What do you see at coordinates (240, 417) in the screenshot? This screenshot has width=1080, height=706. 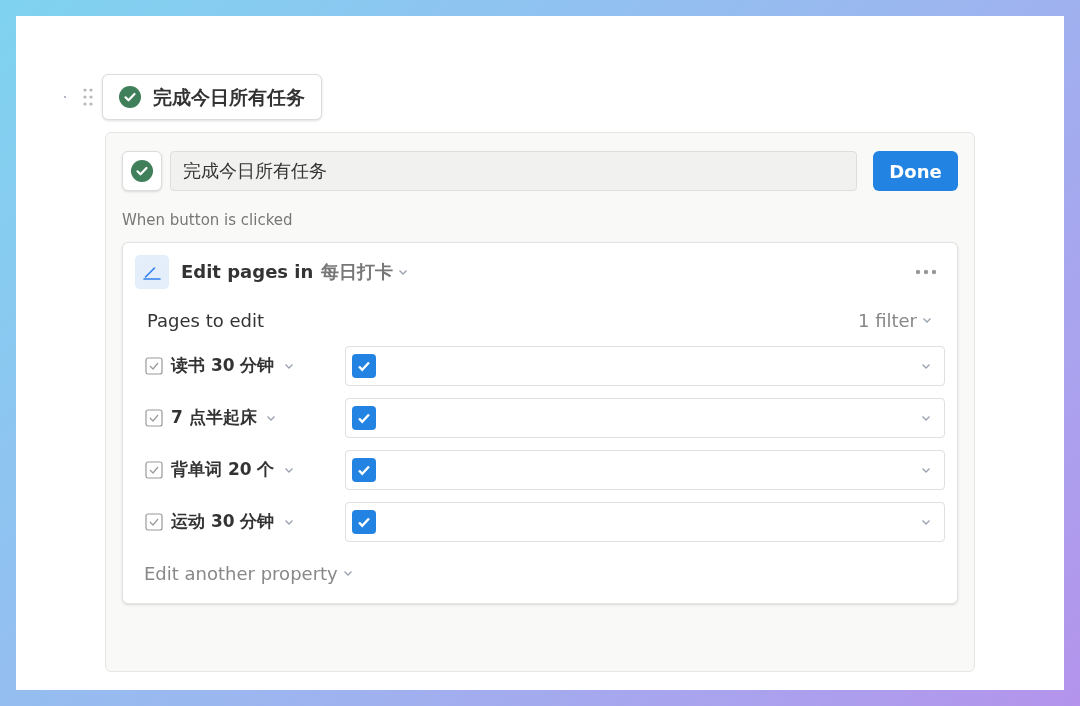 I see `property-selector: 7 点半起床` at bounding box center [240, 417].